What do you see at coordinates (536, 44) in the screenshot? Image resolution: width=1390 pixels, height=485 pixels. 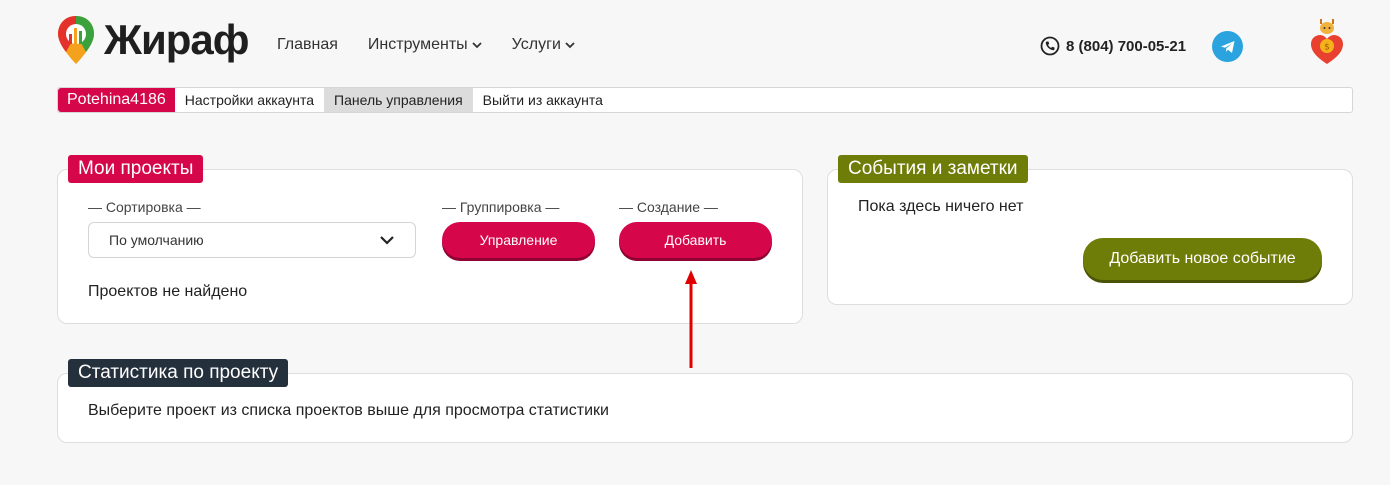 I see `nav-label: Услуги` at bounding box center [536, 44].